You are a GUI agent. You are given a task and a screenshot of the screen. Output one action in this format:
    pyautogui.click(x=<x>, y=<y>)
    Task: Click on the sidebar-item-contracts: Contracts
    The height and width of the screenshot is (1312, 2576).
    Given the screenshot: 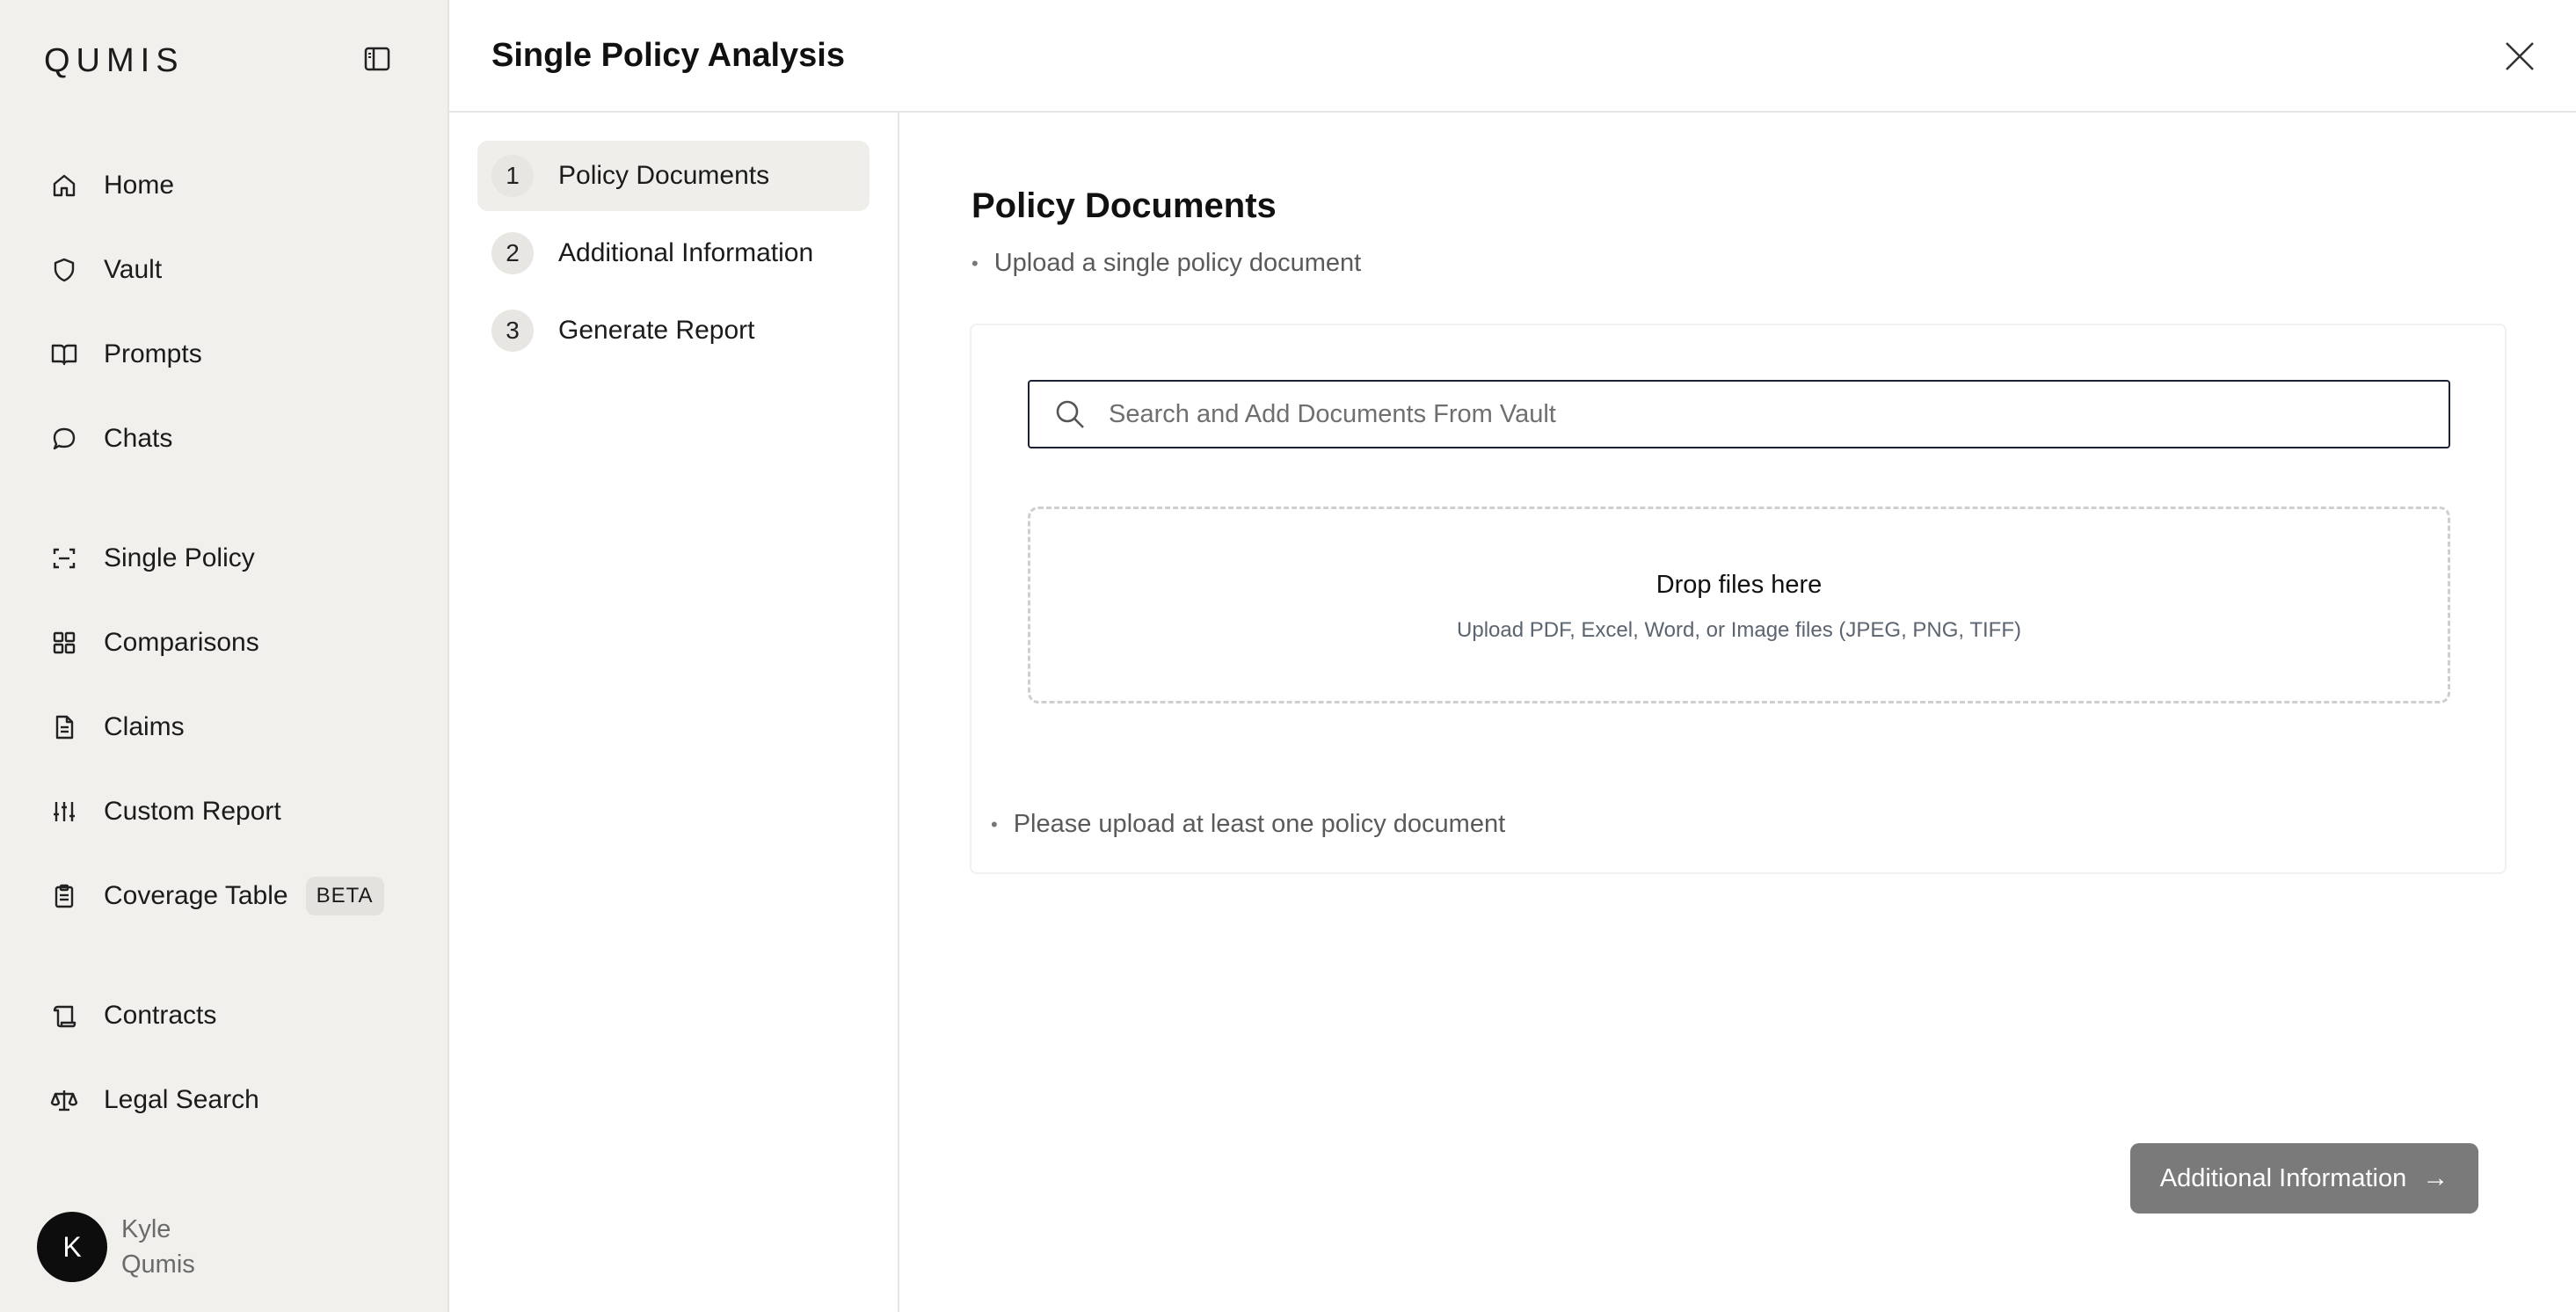 What is the action you would take?
    pyautogui.click(x=228, y=1016)
    